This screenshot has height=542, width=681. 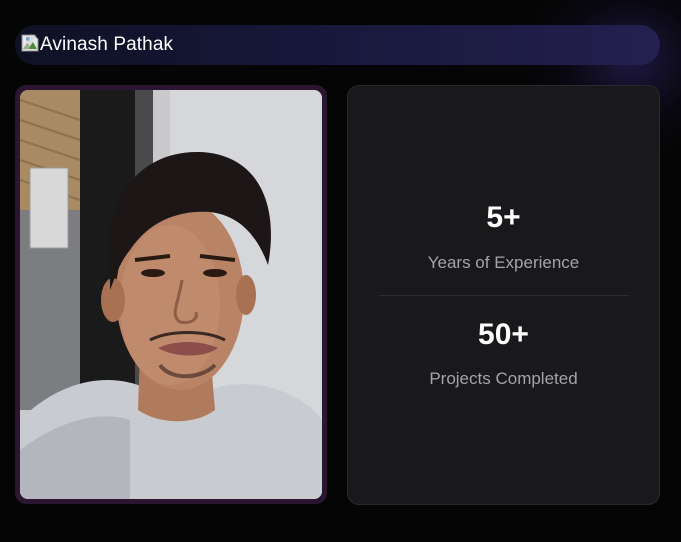 What do you see at coordinates (337, 45) in the screenshot?
I see `name-header: Avinash Pathak` at bounding box center [337, 45].